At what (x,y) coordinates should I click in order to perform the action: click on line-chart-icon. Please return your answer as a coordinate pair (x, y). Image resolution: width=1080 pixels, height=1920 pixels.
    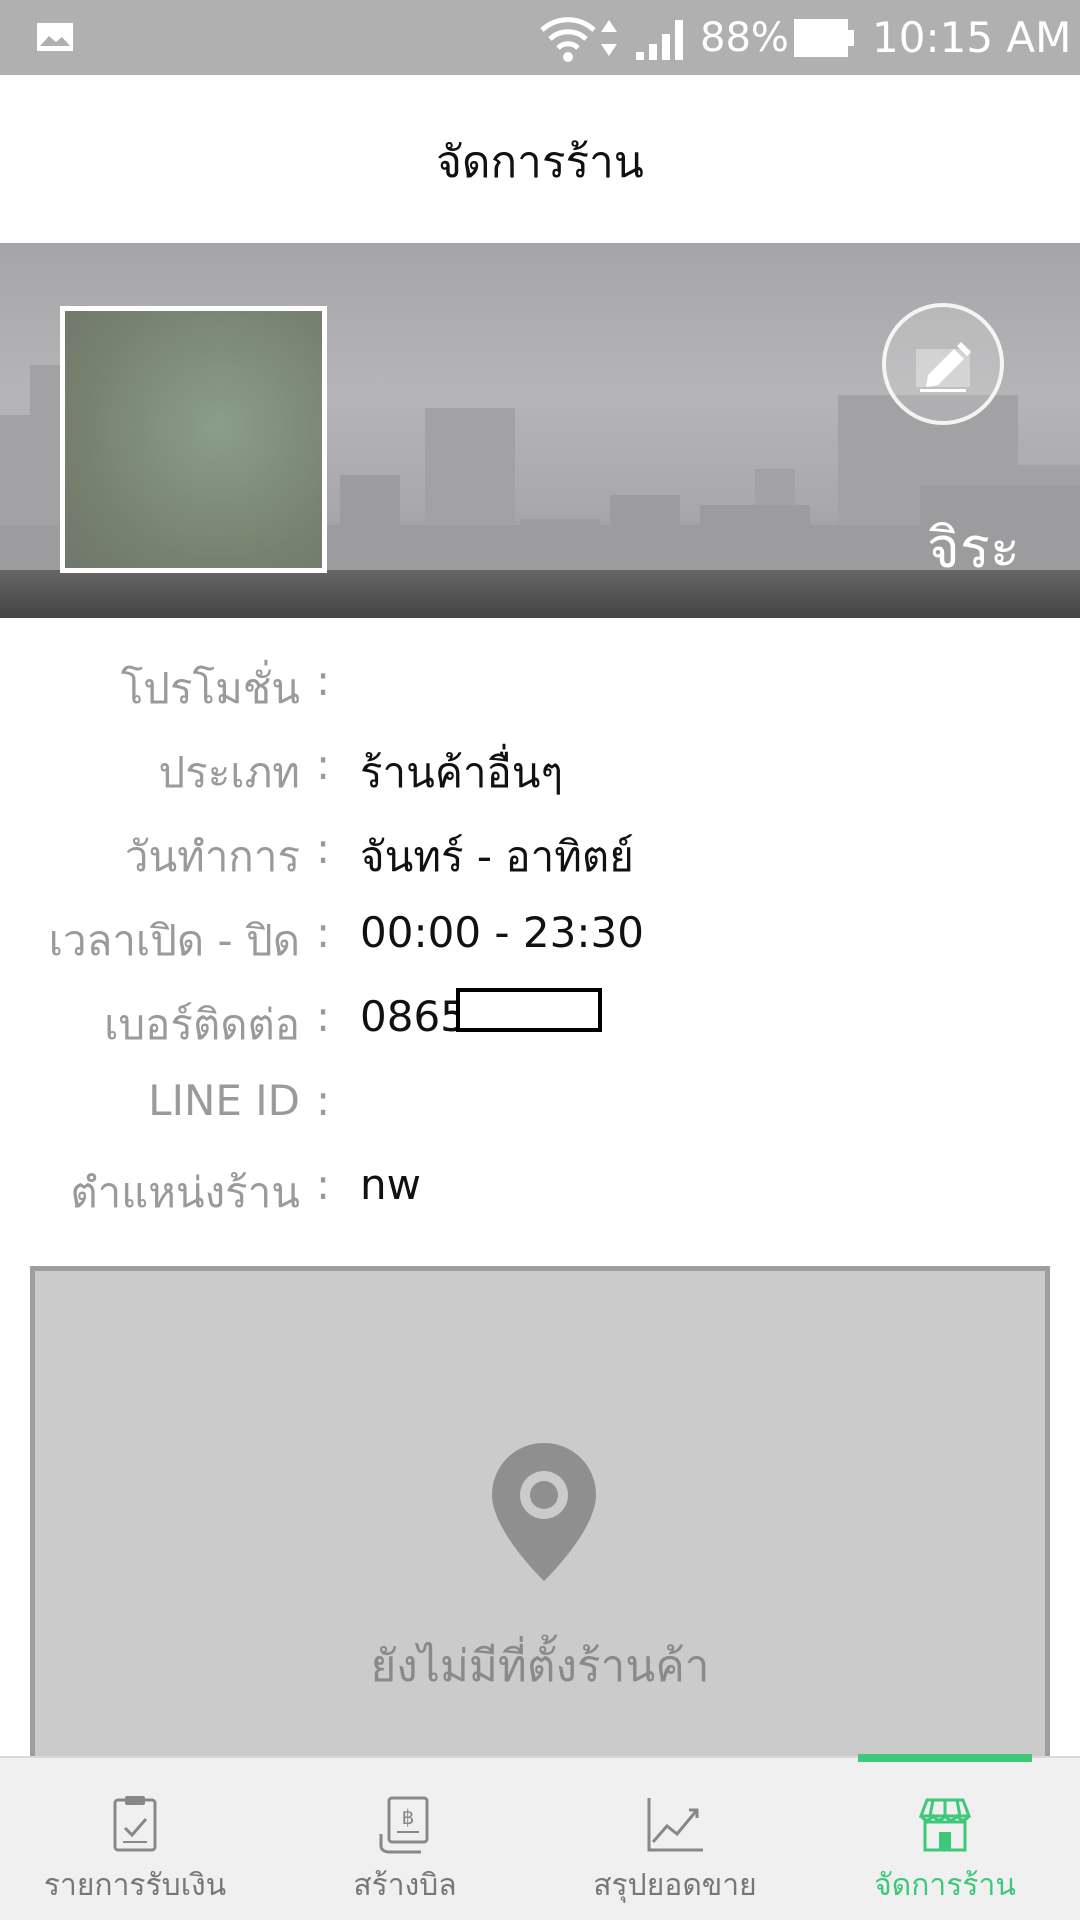
    Looking at the image, I should click on (675, 1825).